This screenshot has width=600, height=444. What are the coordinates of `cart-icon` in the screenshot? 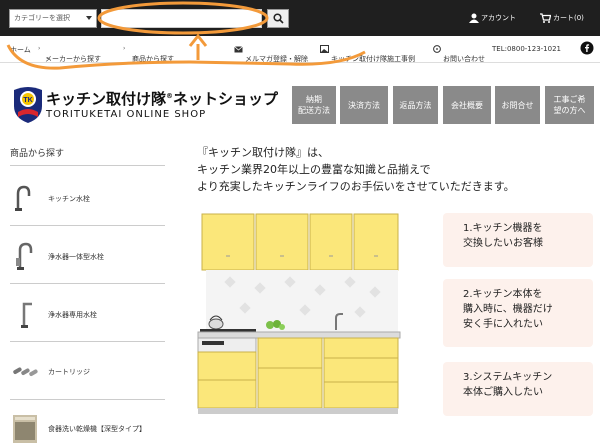 It's located at (546, 18).